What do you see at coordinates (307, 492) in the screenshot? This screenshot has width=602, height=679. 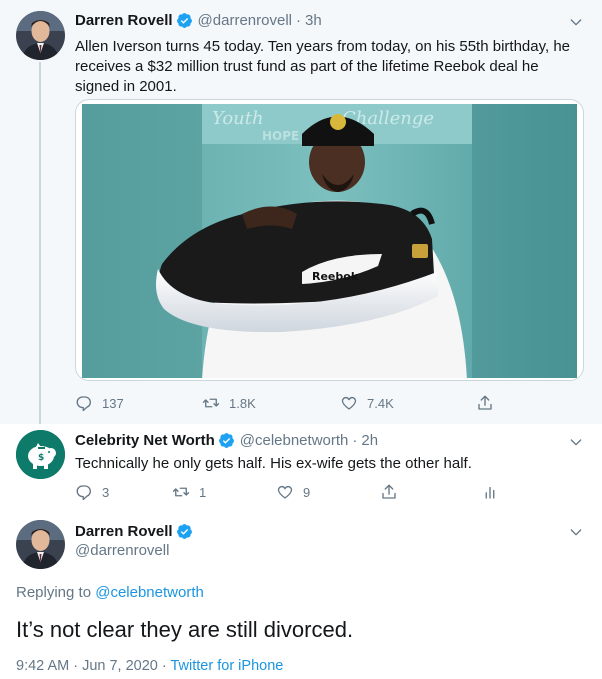 I see `like-count: 9` at bounding box center [307, 492].